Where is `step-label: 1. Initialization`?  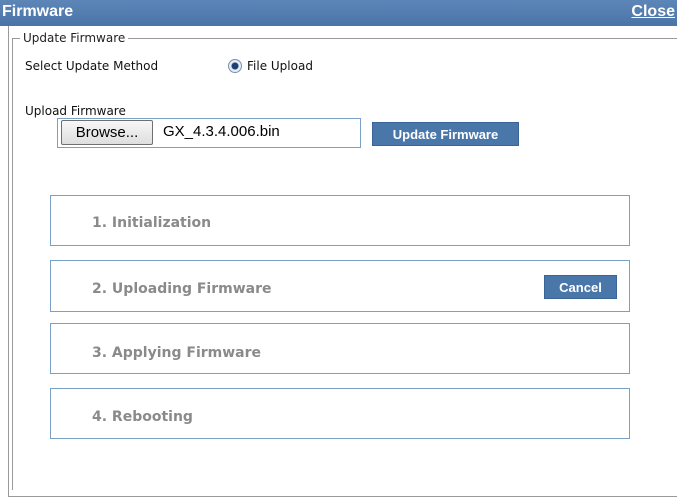
step-label: 1. Initialization is located at coordinates (152, 223).